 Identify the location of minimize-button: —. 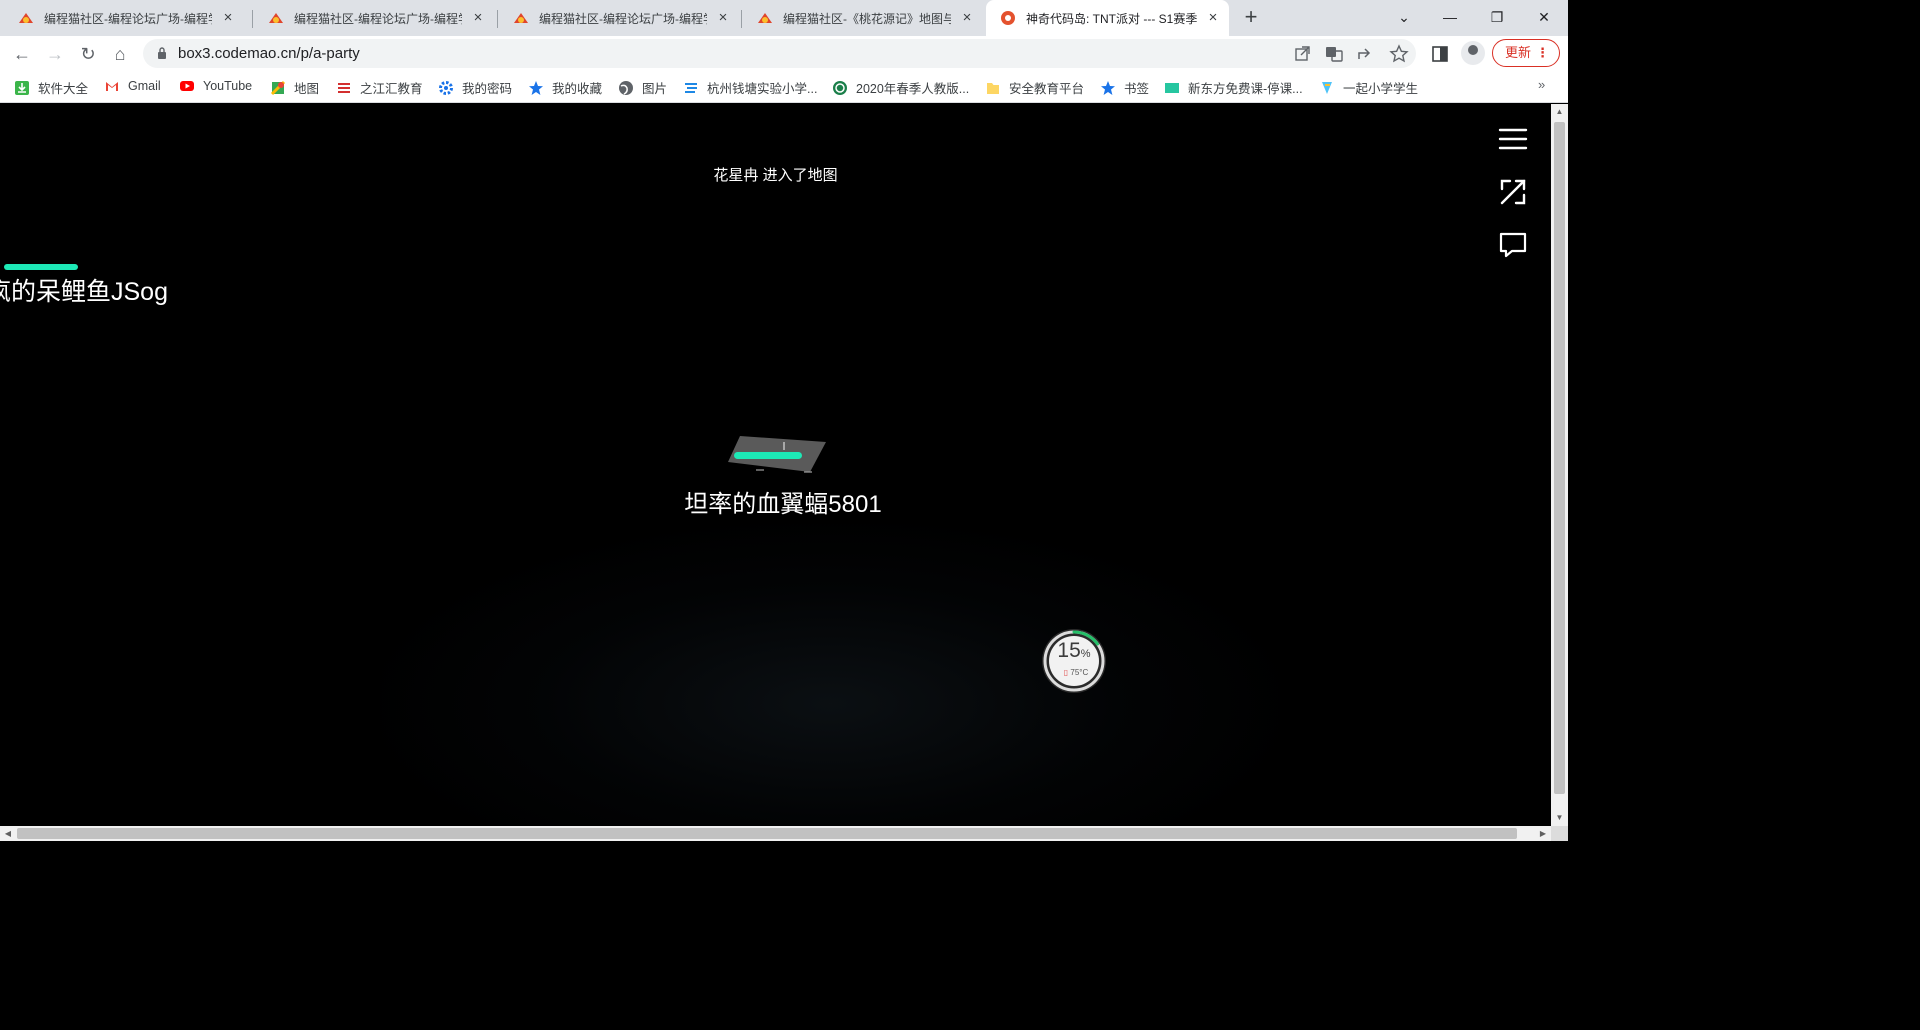
(1450, 17).